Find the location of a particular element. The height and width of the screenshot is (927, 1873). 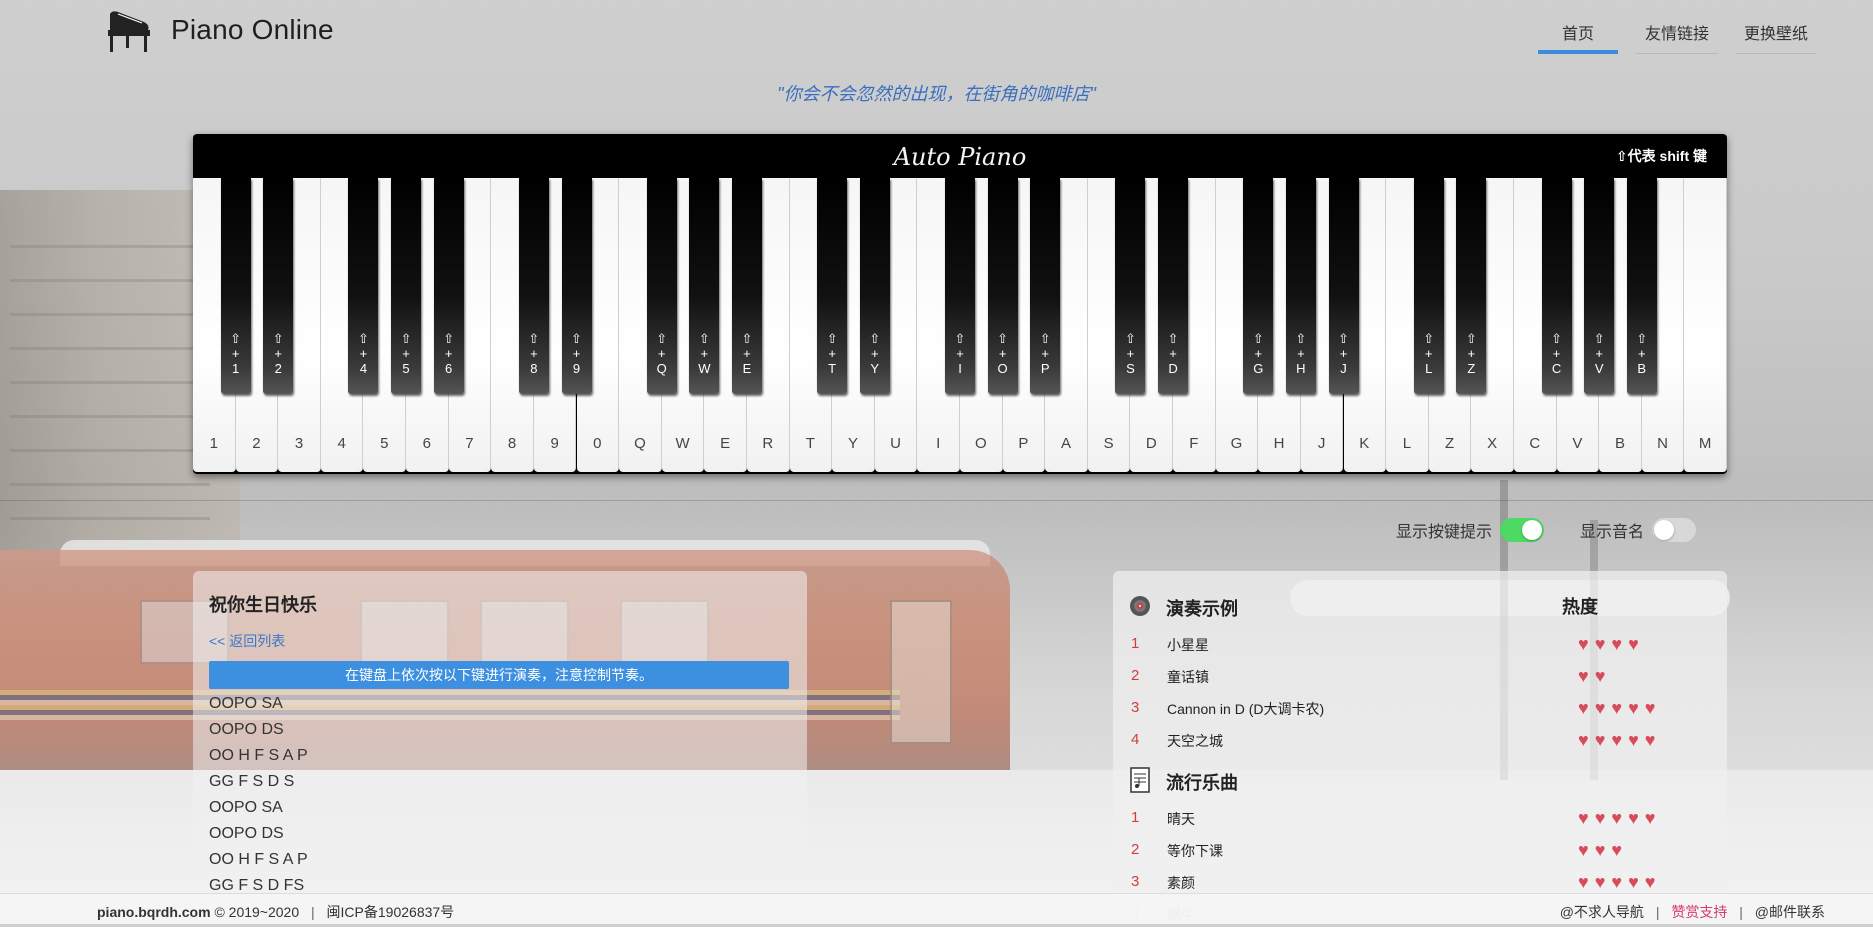

black-key: ⇧ + 4 is located at coordinates (363, 286).